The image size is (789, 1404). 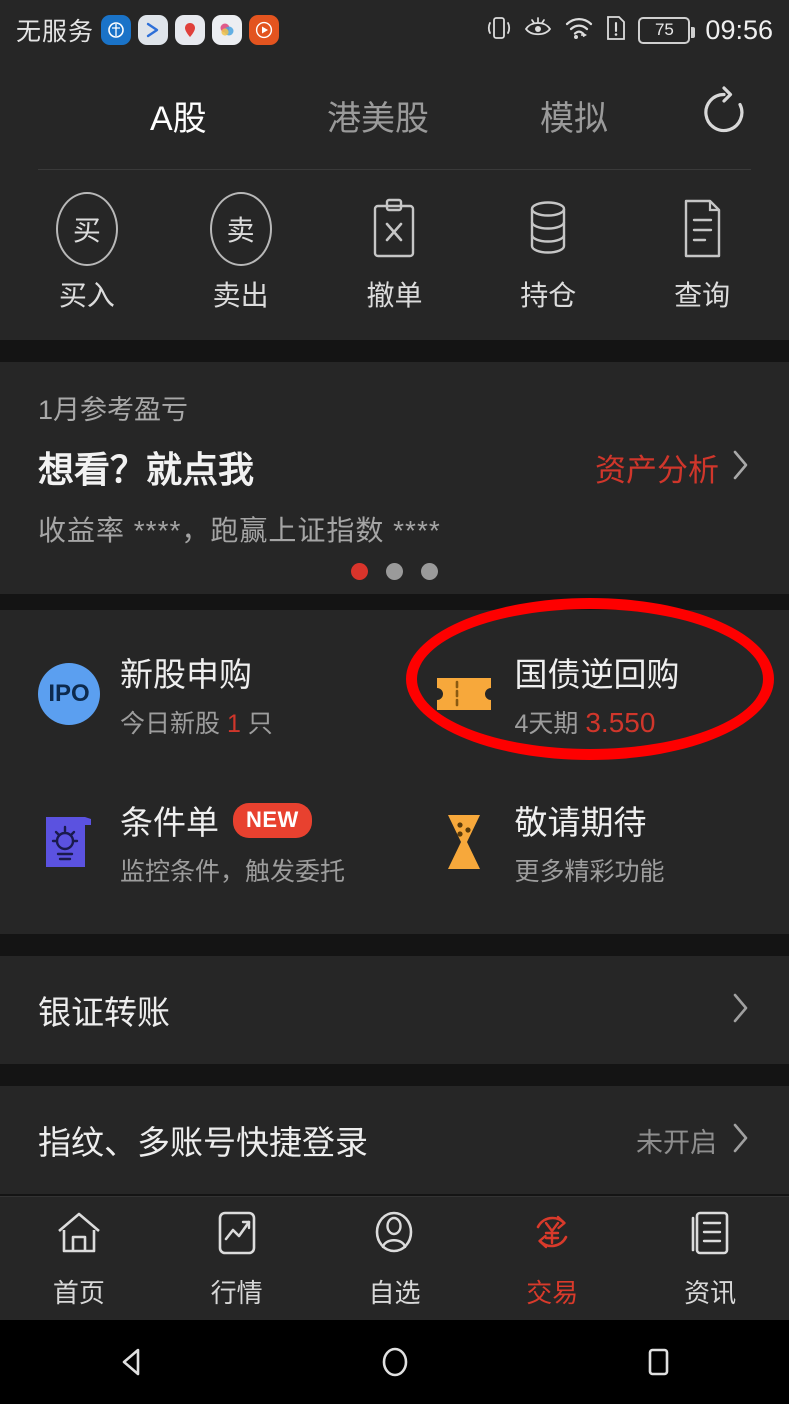 I want to click on buy-glyph: 买, so click(x=86, y=230).